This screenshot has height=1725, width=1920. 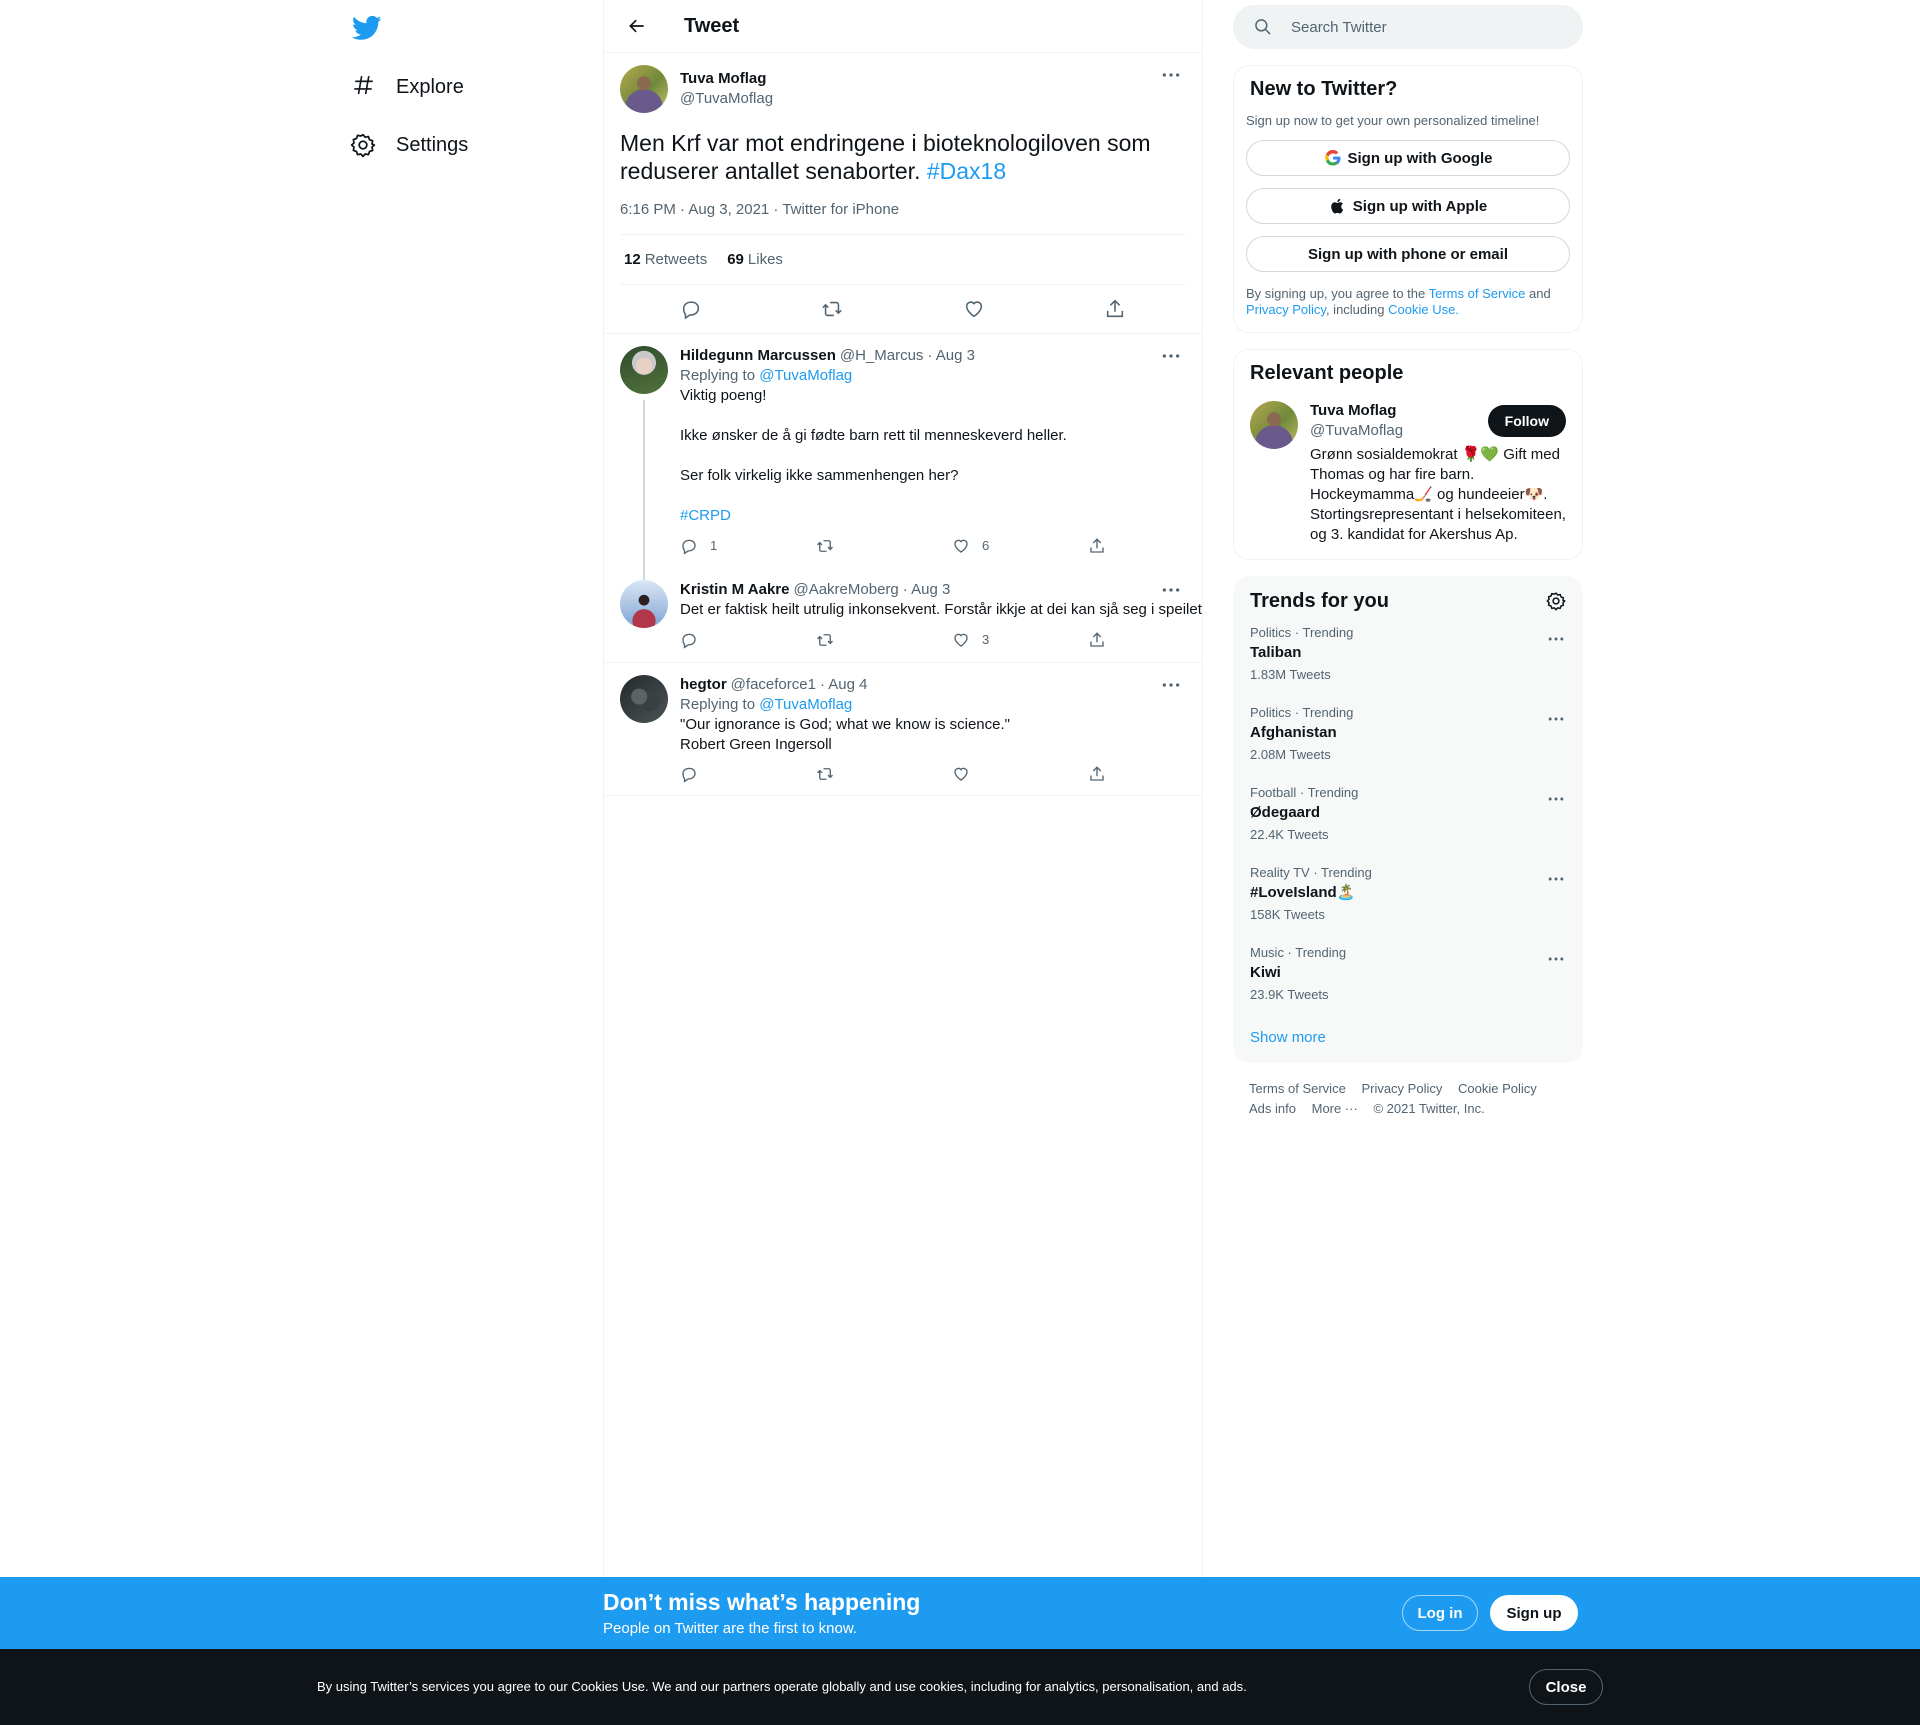 What do you see at coordinates (1020, 640) in the screenshot?
I see `like-button: 3` at bounding box center [1020, 640].